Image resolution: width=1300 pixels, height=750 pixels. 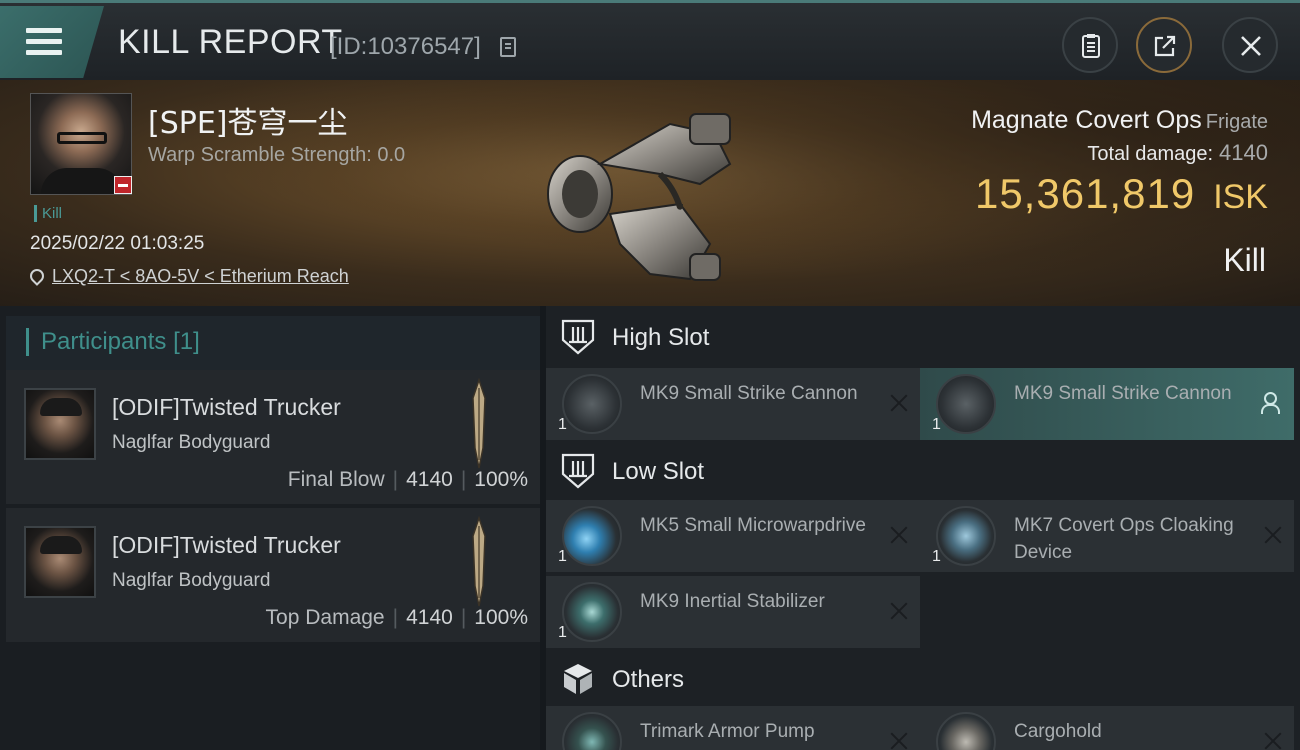 I want to click on item-name: MK7 Covert Ops Cloaking Device, so click(x=1124, y=539).